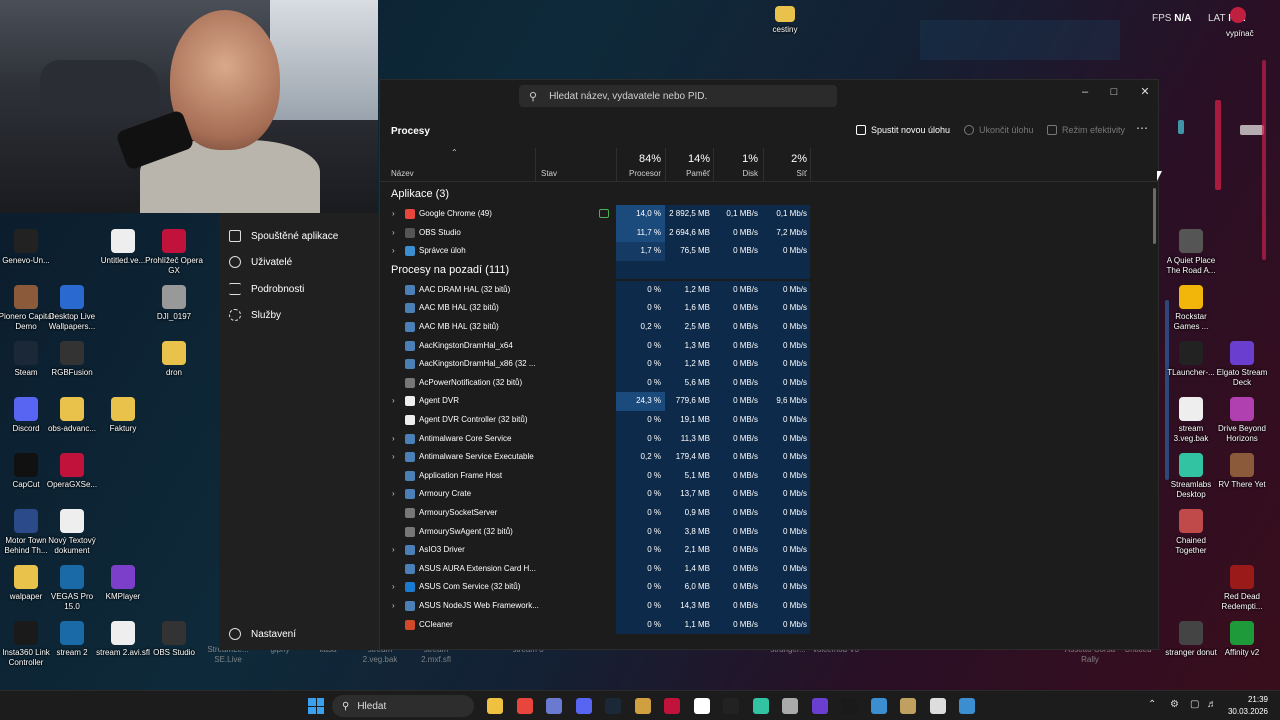 The image size is (1280, 720). Describe the element at coordinates (174, 303) in the screenshot. I see `desktop-icon: DJI_0197` at that location.